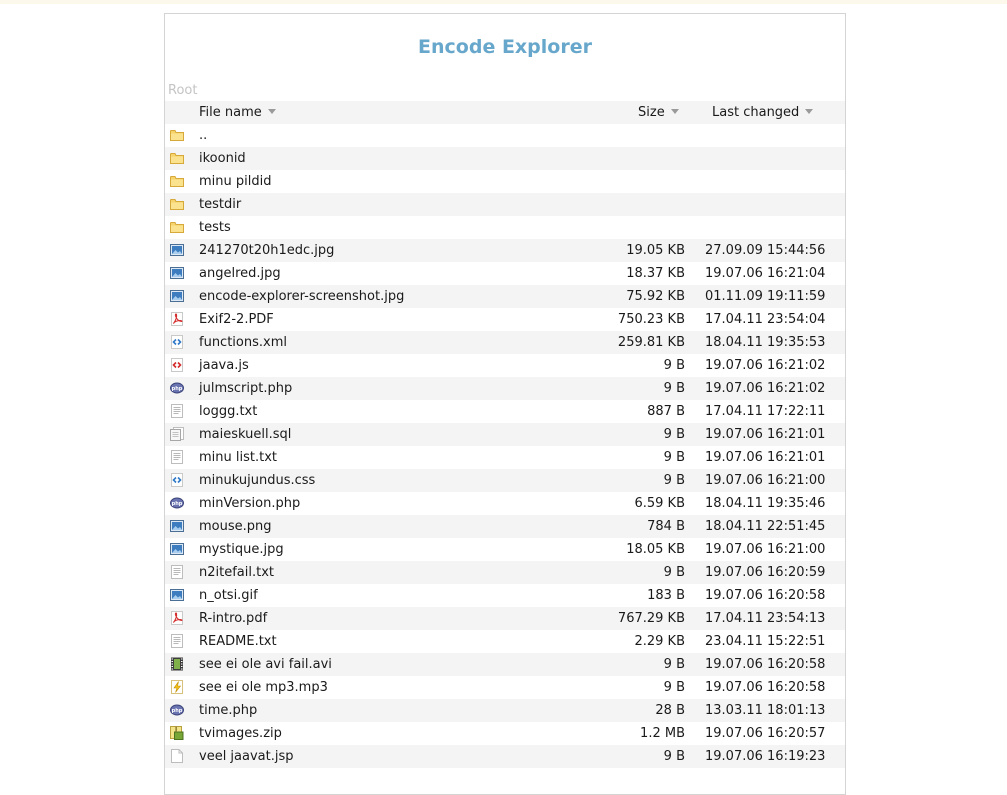  Describe the element at coordinates (505, 434) in the screenshot. I see `file-row: maieskuell.sql 9 B 19.07.06 16:21:01` at that location.